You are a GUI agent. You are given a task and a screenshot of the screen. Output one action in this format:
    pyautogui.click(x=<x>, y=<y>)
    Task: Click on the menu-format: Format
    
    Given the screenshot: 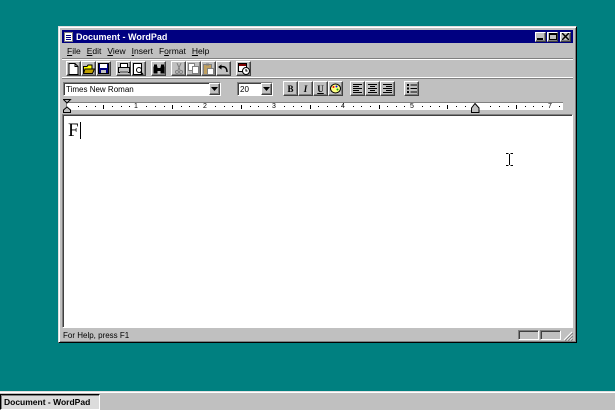 What is the action you would take?
    pyautogui.click(x=172, y=51)
    